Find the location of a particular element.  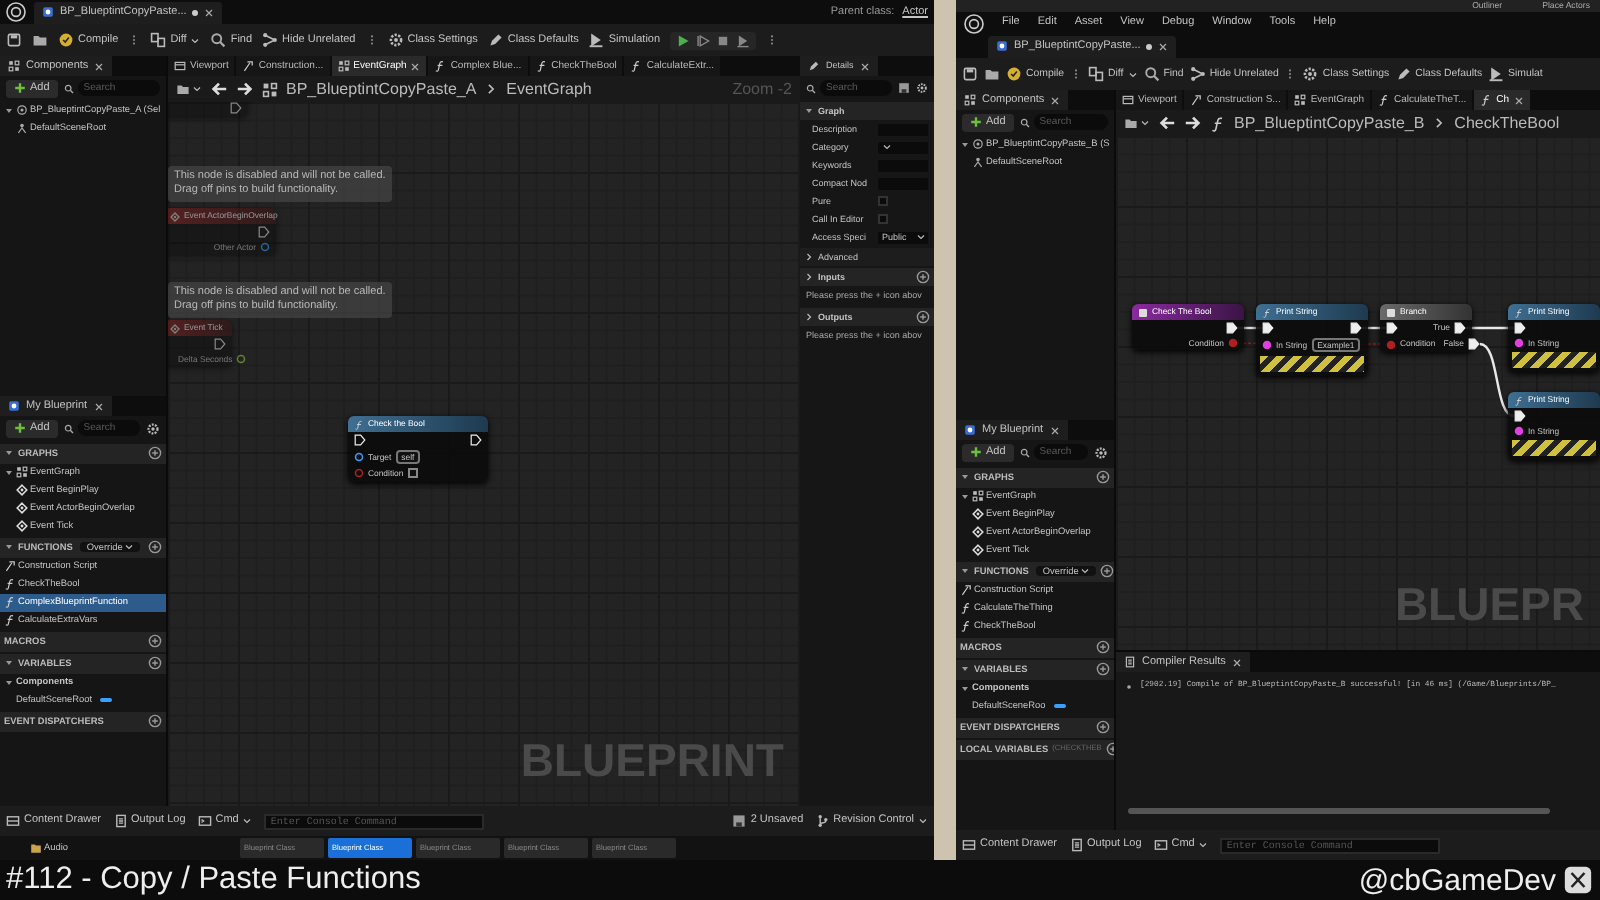

breadcrumb-graph: EventGraph is located at coordinates (549, 89).